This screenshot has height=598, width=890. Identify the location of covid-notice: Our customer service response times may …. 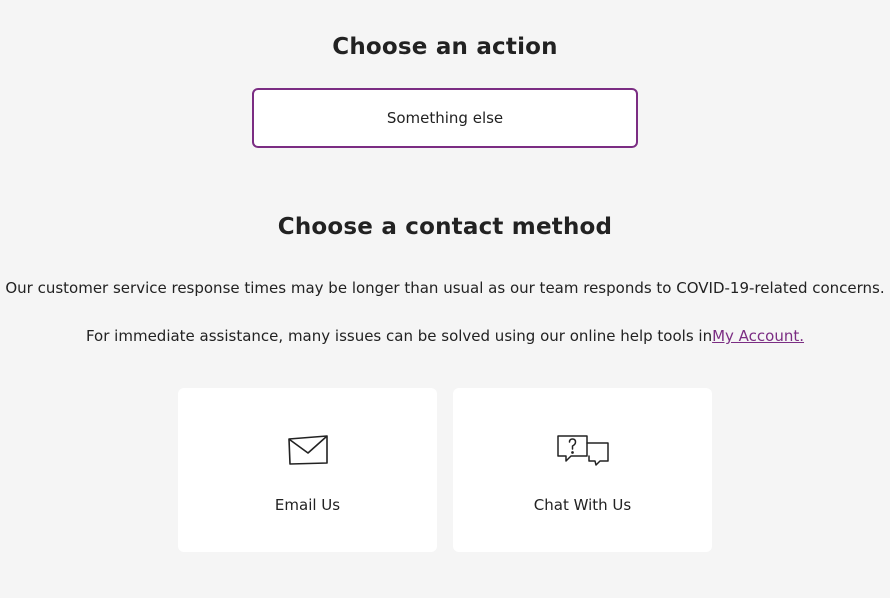
(445, 288).